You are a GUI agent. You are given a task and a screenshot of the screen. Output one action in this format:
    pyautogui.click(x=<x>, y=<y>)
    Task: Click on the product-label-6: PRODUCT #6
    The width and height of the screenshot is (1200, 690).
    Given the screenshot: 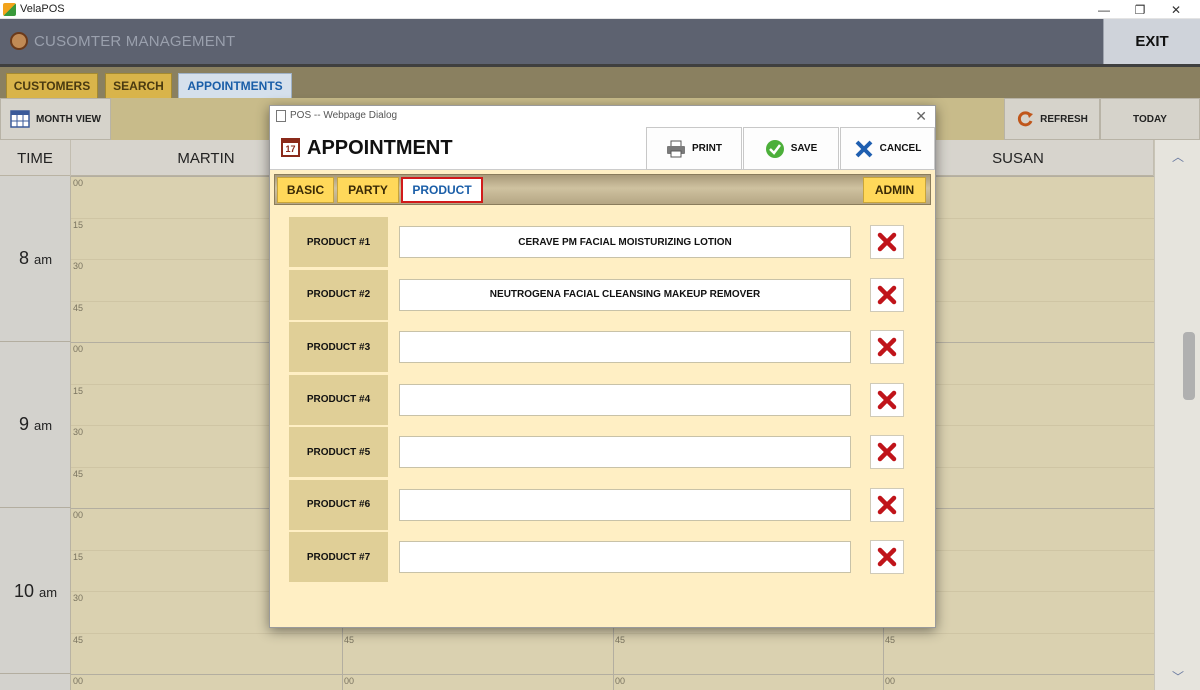 What is the action you would take?
    pyautogui.click(x=338, y=504)
    